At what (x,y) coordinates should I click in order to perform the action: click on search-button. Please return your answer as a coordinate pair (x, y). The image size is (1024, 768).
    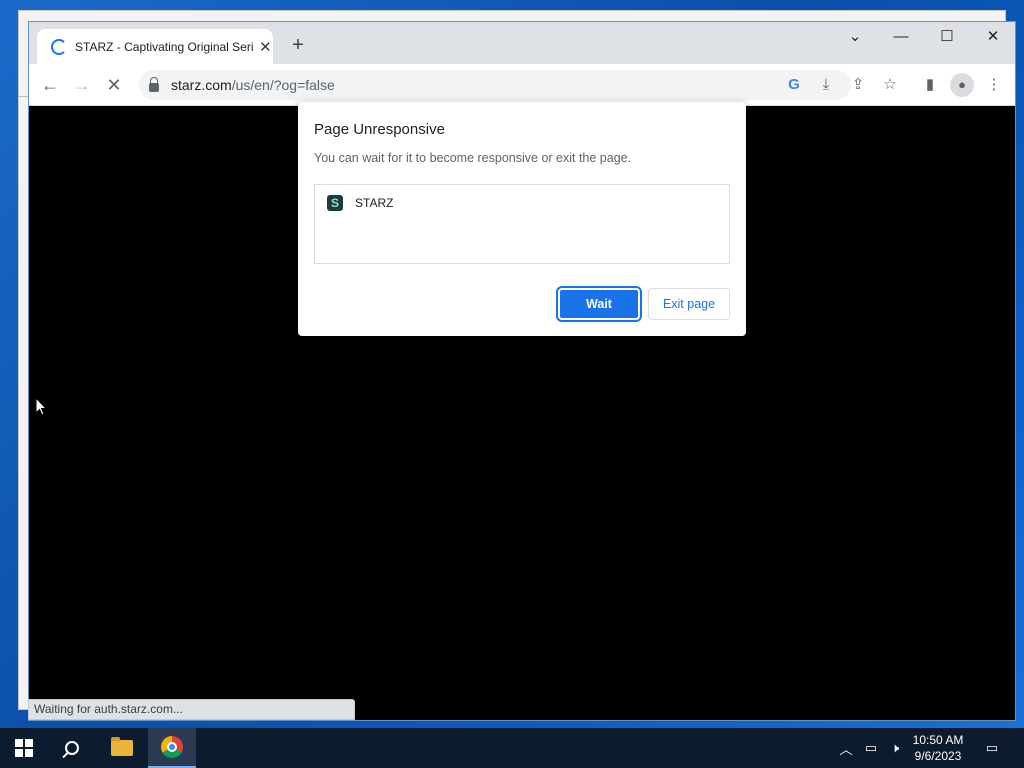
    Looking at the image, I should click on (72, 748).